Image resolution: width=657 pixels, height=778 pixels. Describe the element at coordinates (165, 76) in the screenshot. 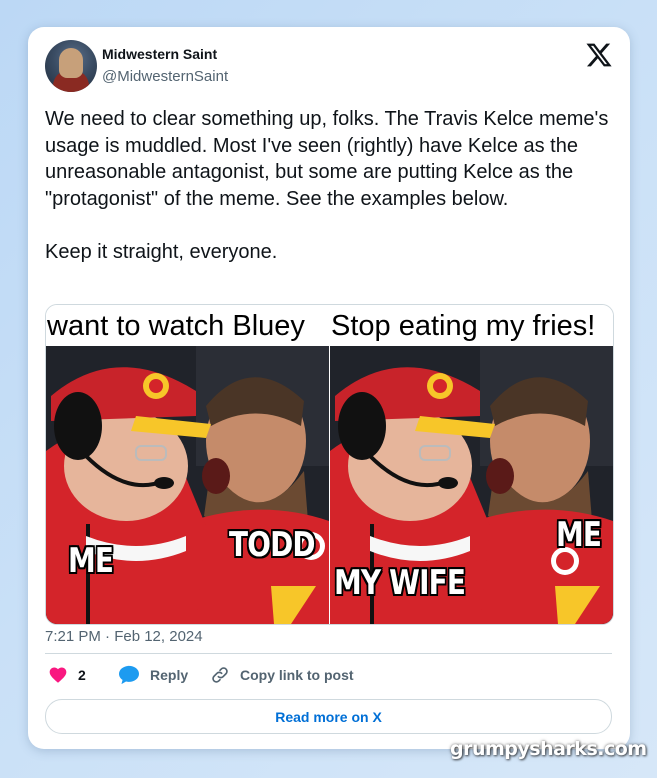

I see `author-handle: @MidwesternSaint` at that location.